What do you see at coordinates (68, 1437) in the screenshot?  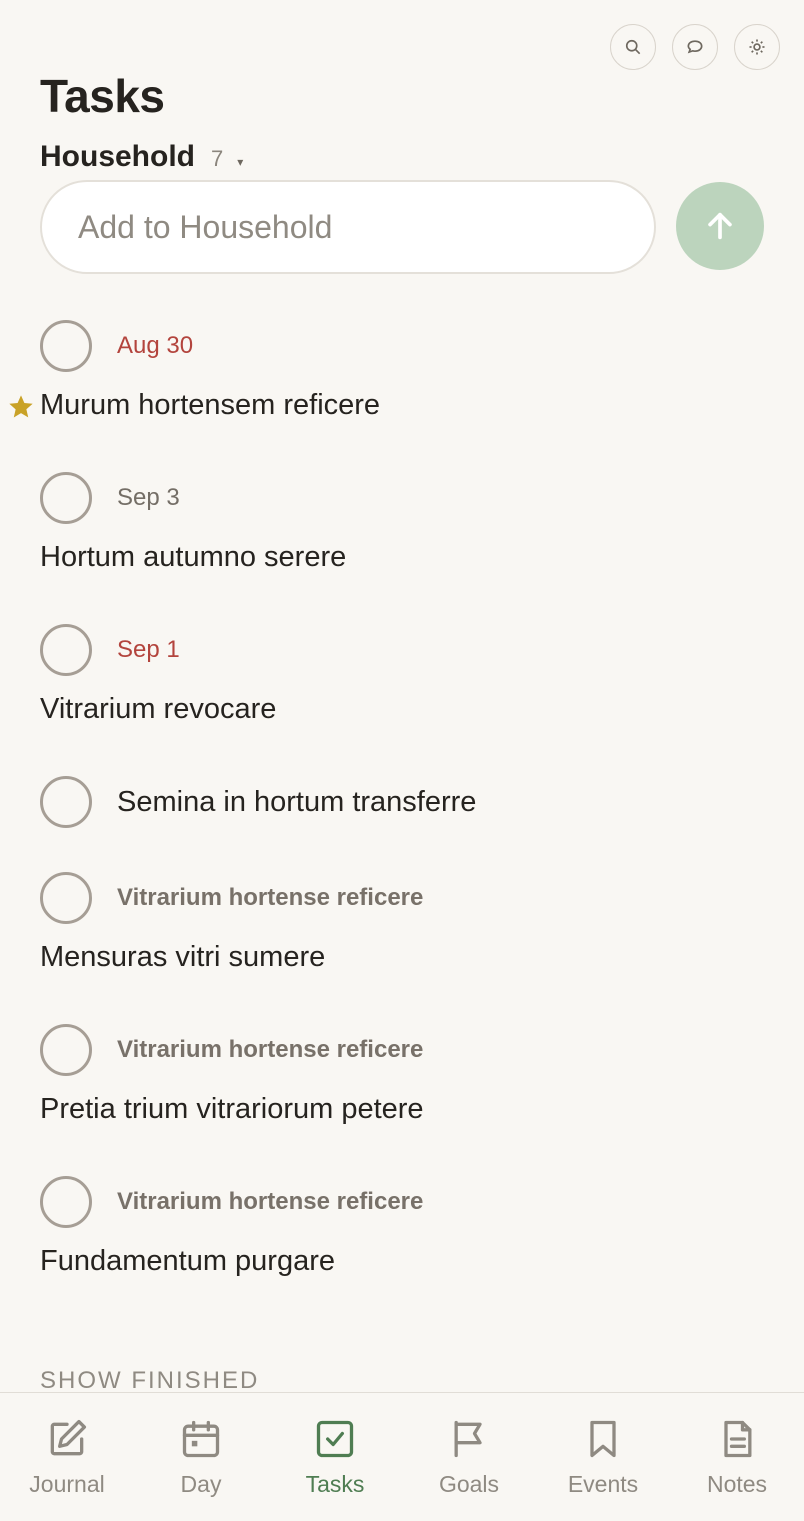 I see `edit-icon` at bounding box center [68, 1437].